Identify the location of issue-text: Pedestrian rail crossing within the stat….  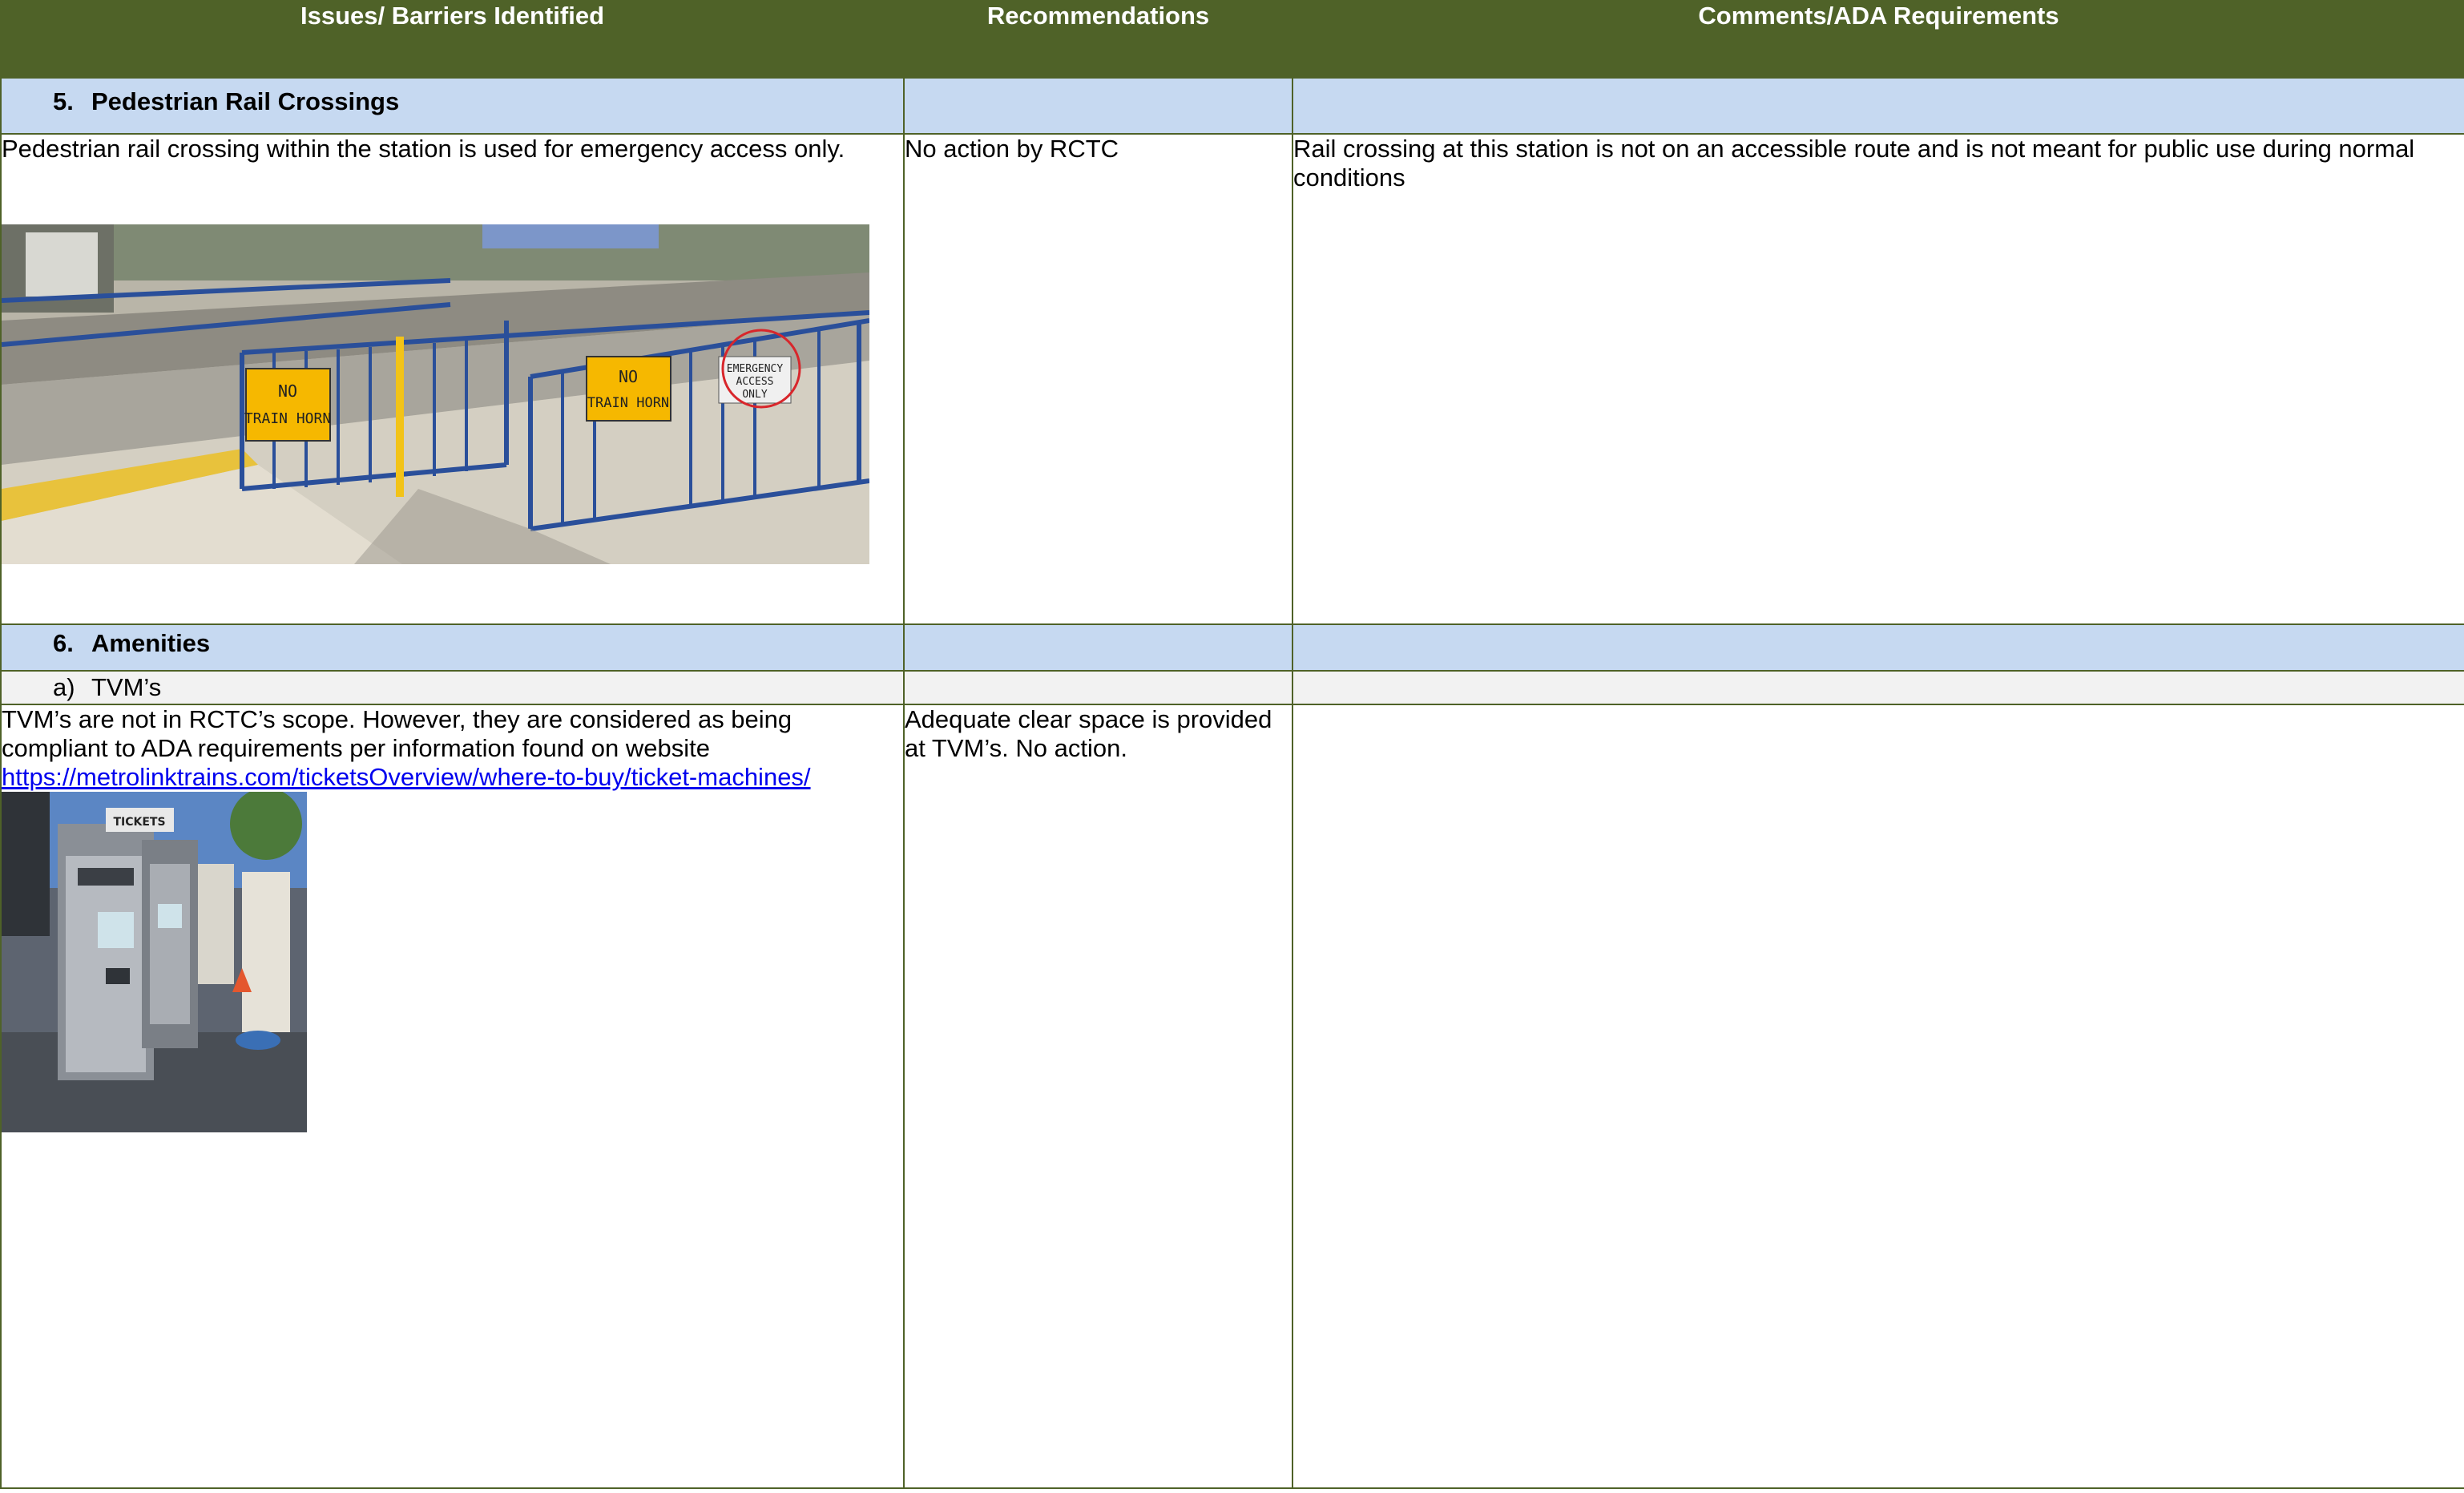
(423, 149).